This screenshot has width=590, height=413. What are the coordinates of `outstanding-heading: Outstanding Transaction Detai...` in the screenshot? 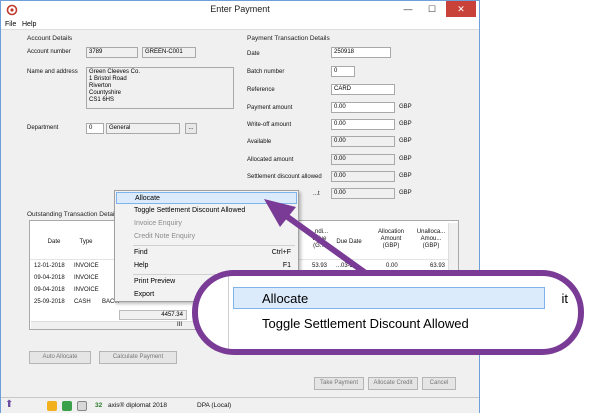 It's located at (73, 214).